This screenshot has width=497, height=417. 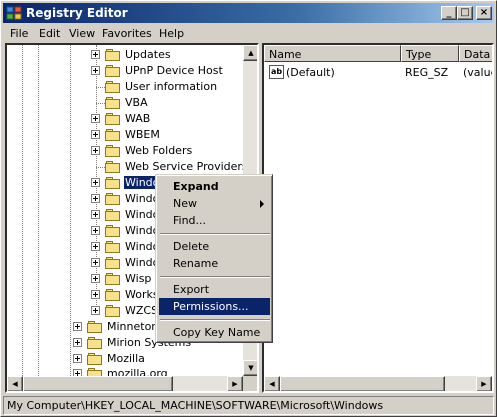 I want to click on tree-horizontal-scrollbar: ◀ ▶, so click(x=125, y=383).